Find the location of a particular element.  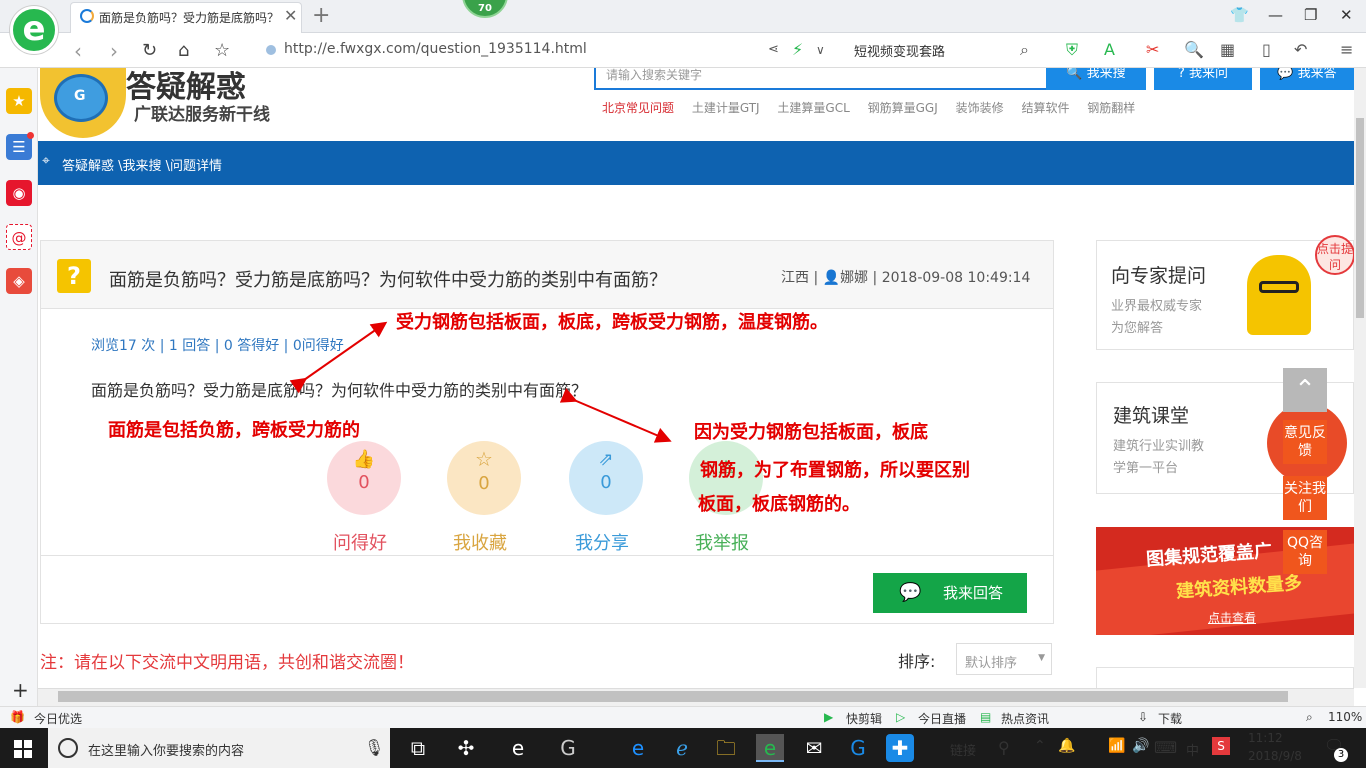

scissors-icon: ✂ is located at coordinates (1152, 49).